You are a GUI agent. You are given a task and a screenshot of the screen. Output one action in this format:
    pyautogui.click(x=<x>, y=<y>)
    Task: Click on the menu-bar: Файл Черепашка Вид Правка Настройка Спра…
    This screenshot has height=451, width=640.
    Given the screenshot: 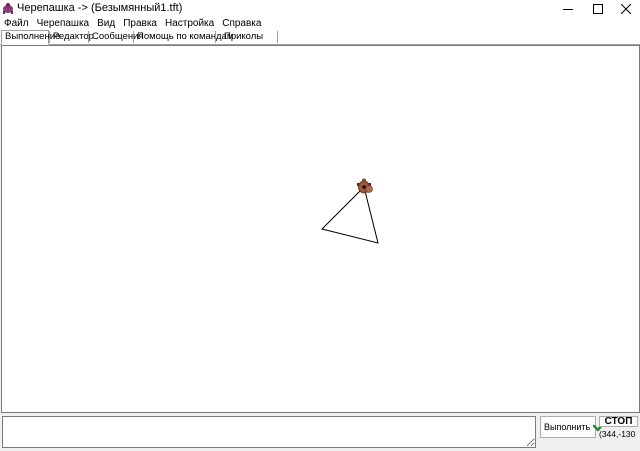 What is the action you would take?
    pyautogui.click(x=320, y=23)
    